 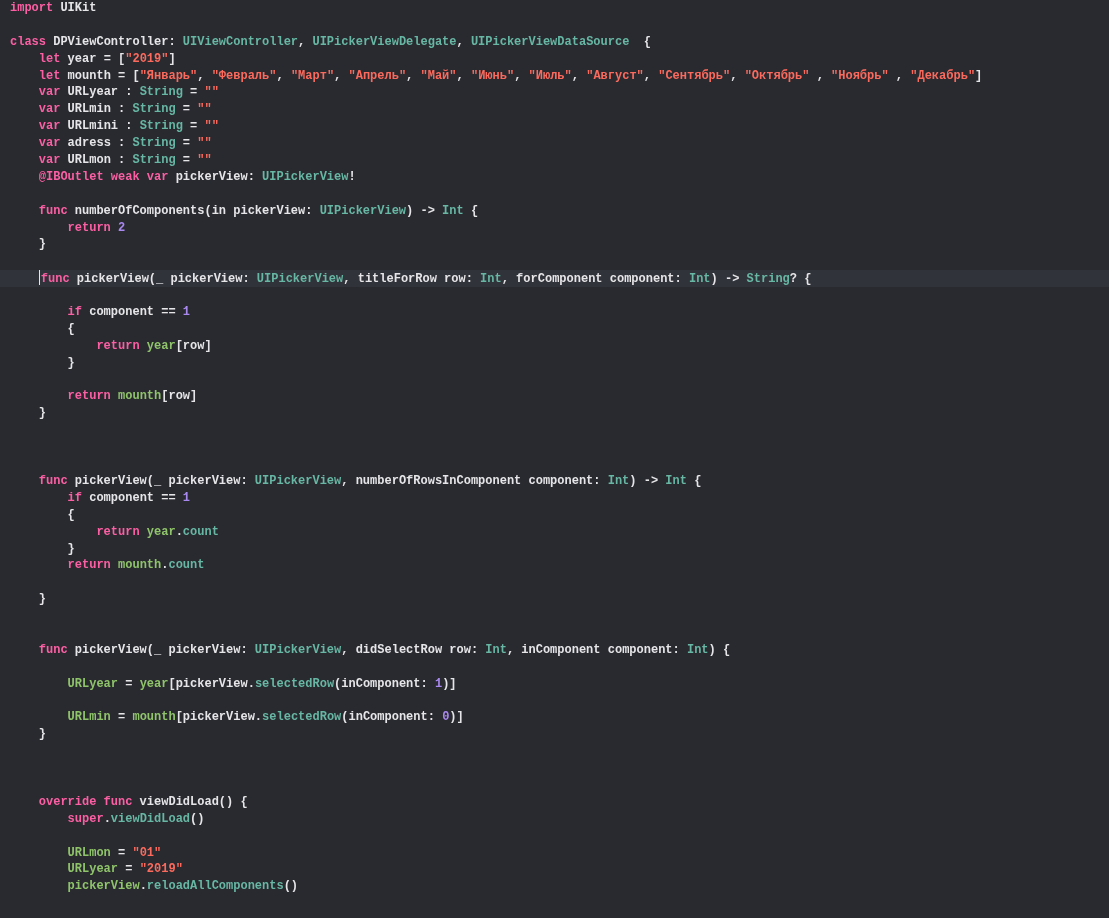 I want to click on code-line: let year = ["2019"], so click(x=106, y=59).